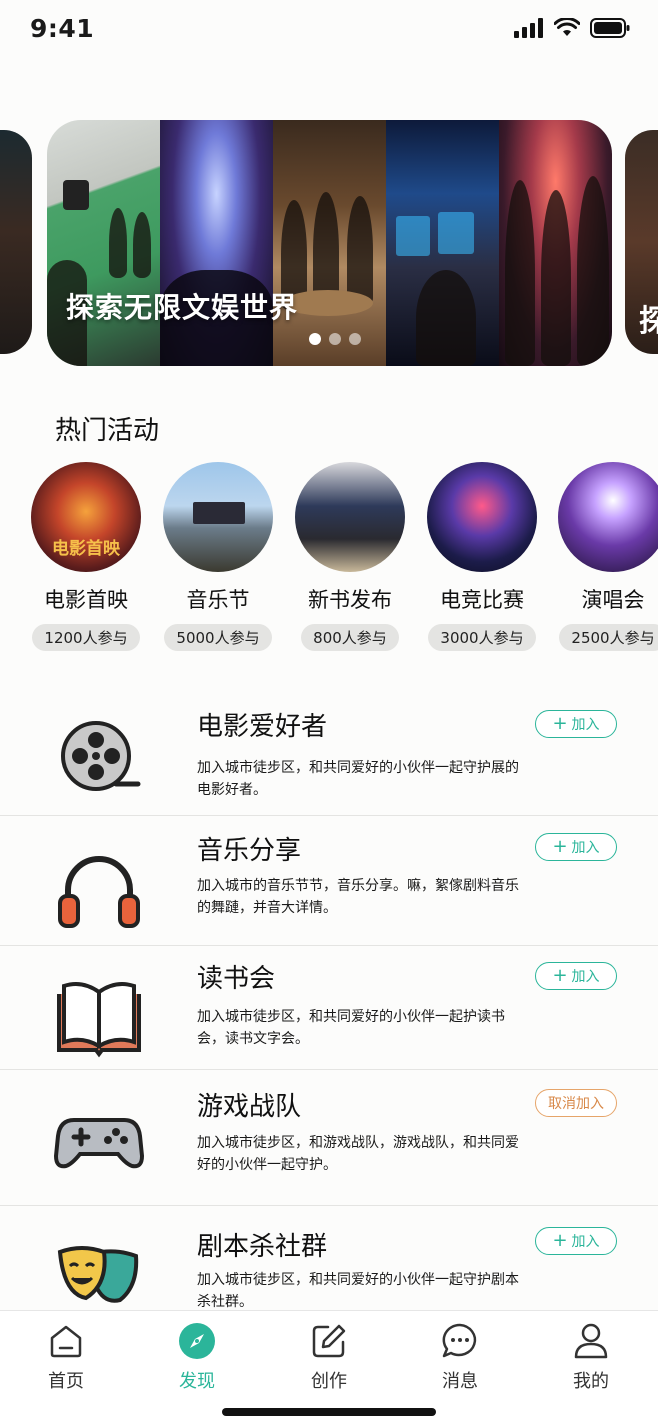 This screenshot has height=1421, width=658. I want to click on film-set-photo, so click(103, 243).